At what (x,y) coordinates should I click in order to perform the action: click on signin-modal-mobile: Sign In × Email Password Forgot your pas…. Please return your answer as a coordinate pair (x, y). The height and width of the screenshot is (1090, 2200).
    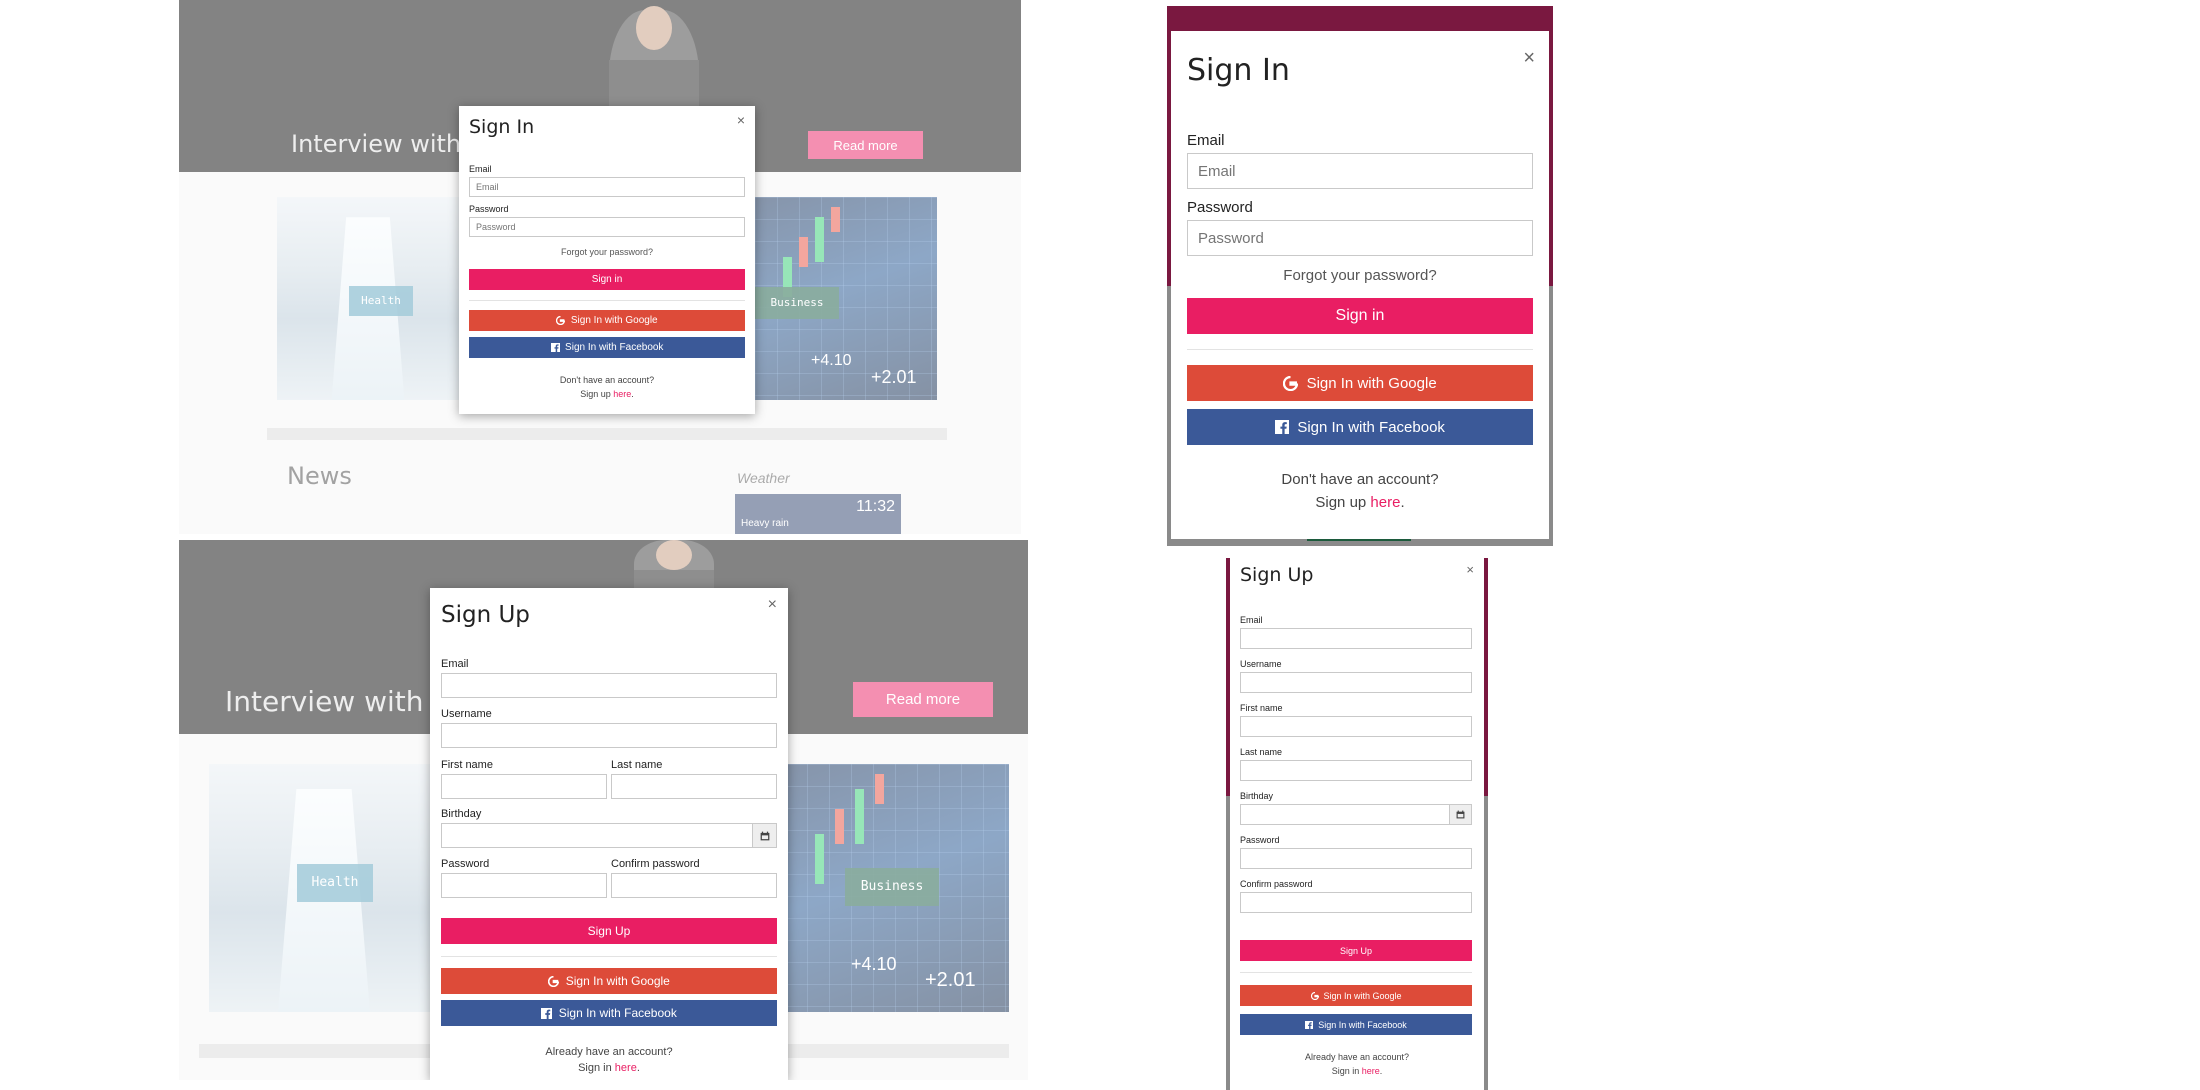
    Looking at the image, I should click on (1360, 285).